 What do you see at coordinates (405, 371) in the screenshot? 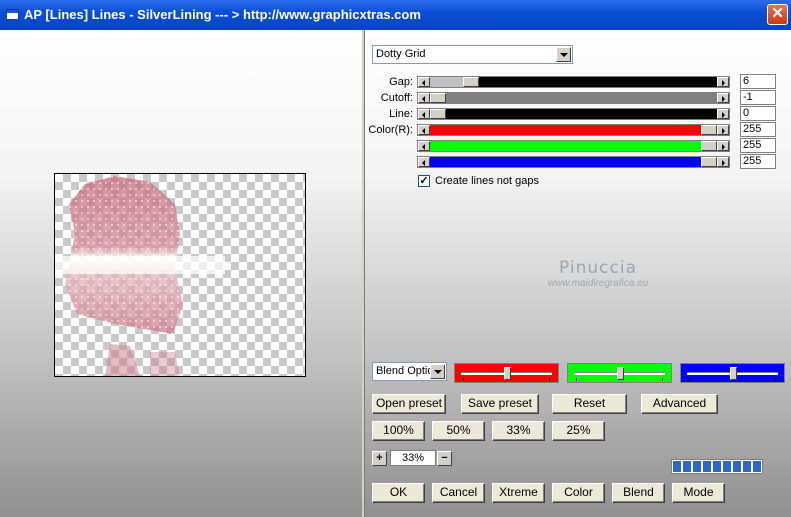
I see `blend-options-value: Blend Optio` at bounding box center [405, 371].